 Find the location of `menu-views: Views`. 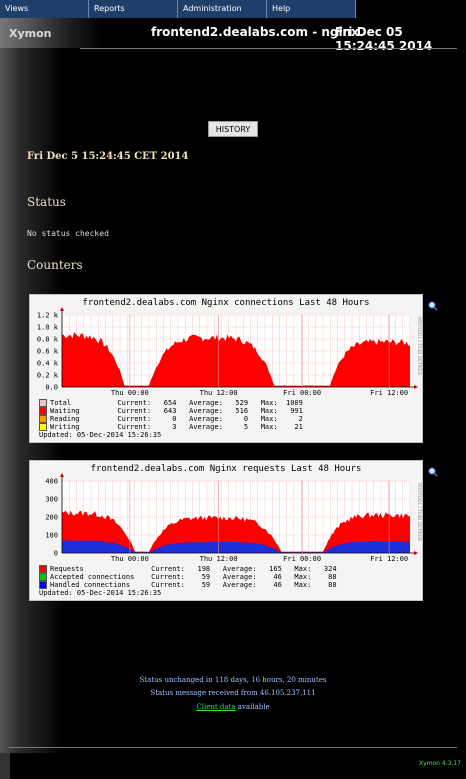

menu-views: Views is located at coordinates (44, 9).